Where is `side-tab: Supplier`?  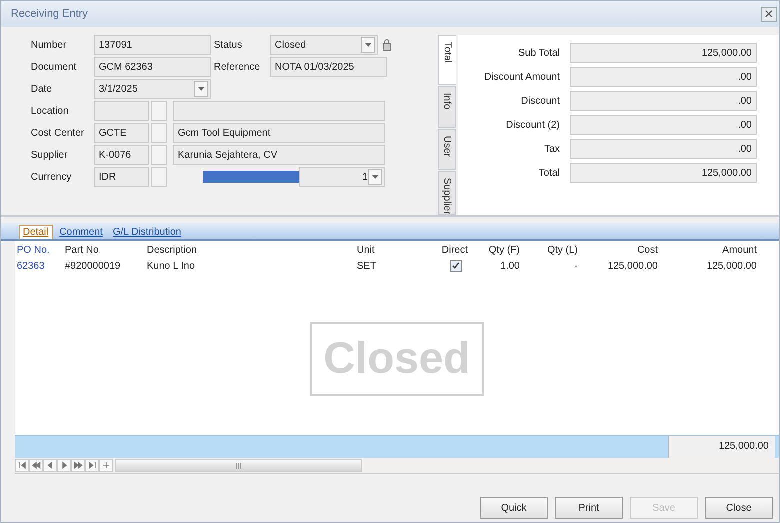 side-tab: Supplier is located at coordinates (447, 193).